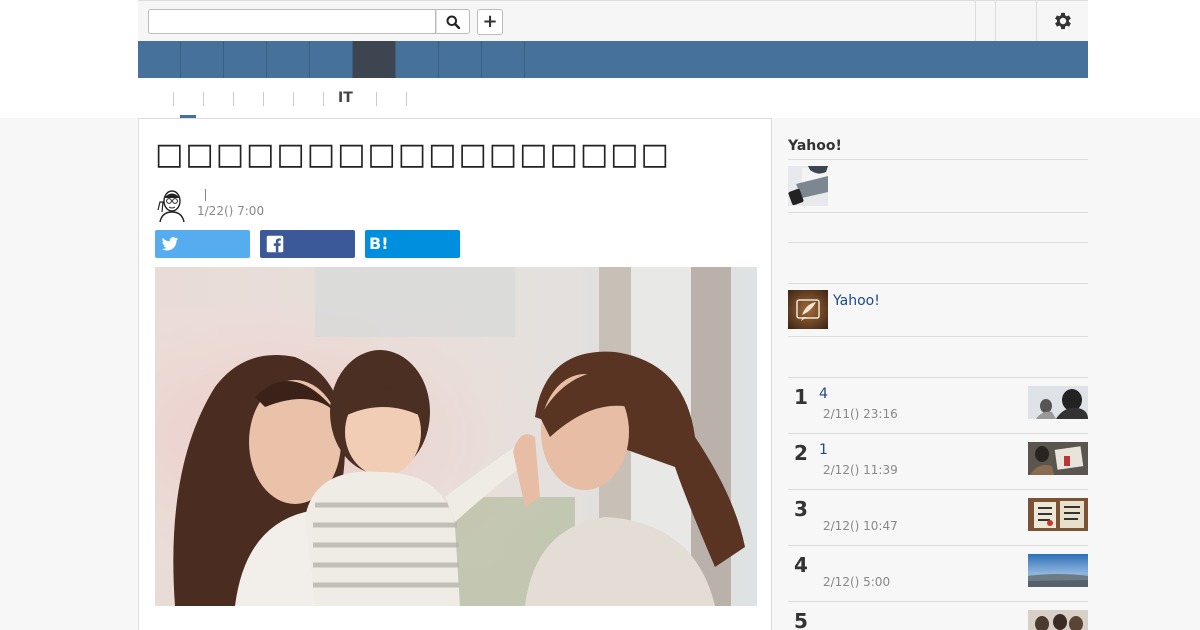  What do you see at coordinates (374, 59) in the screenshot?
I see `nav-tab-active` at bounding box center [374, 59].